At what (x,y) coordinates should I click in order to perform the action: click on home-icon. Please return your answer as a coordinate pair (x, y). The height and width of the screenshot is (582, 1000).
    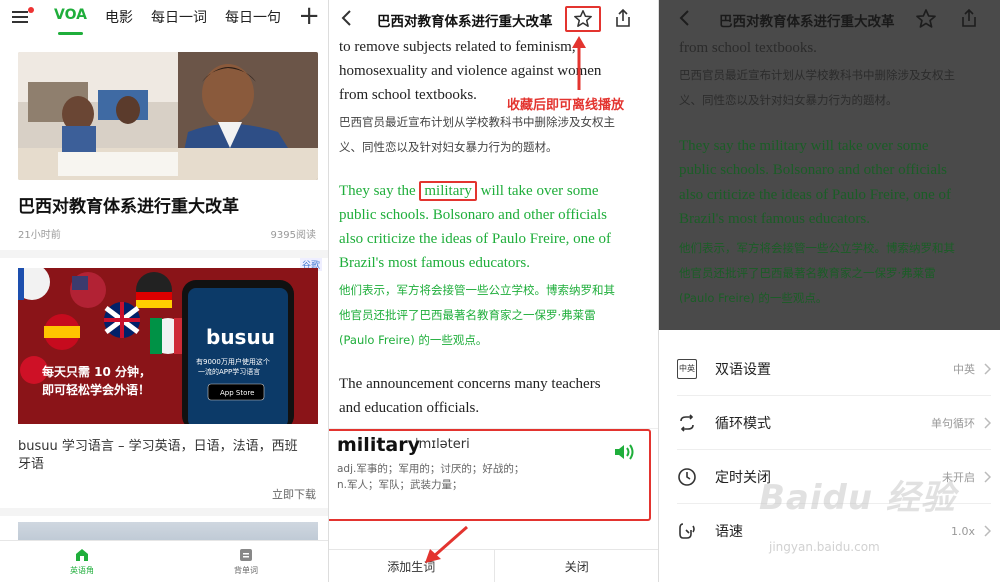
    Looking at the image, I should click on (82, 554).